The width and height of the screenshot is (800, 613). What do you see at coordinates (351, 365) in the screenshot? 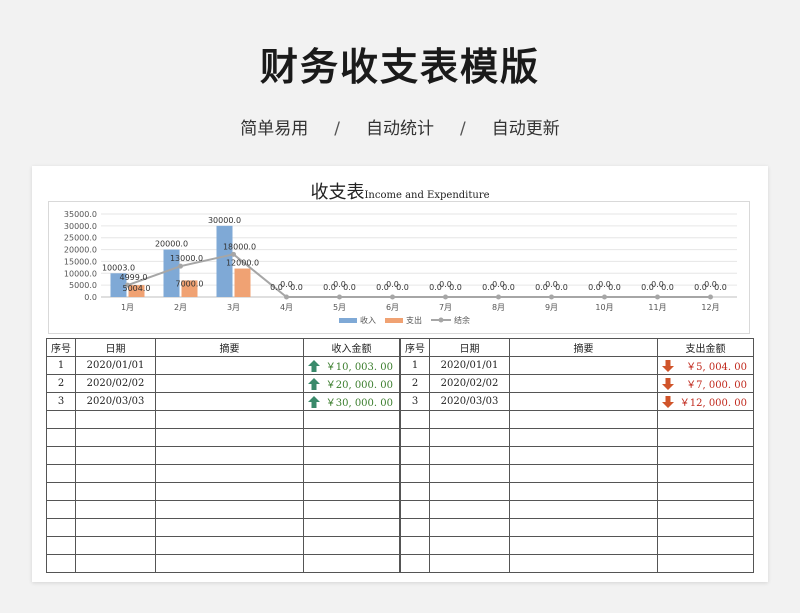
I see `cell-amount: ￥10, 003. 00` at bounding box center [351, 365].